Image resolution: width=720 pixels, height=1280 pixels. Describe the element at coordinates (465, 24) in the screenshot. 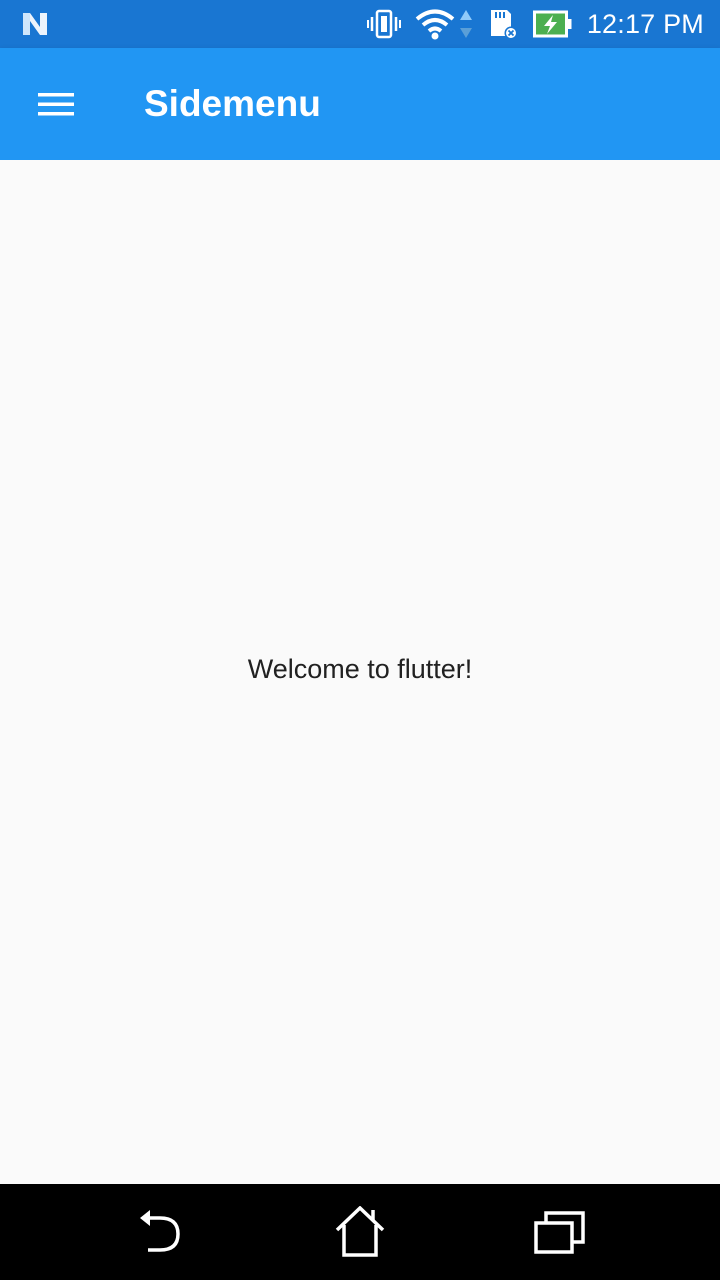

I see `data-arrows-icon` at that location.